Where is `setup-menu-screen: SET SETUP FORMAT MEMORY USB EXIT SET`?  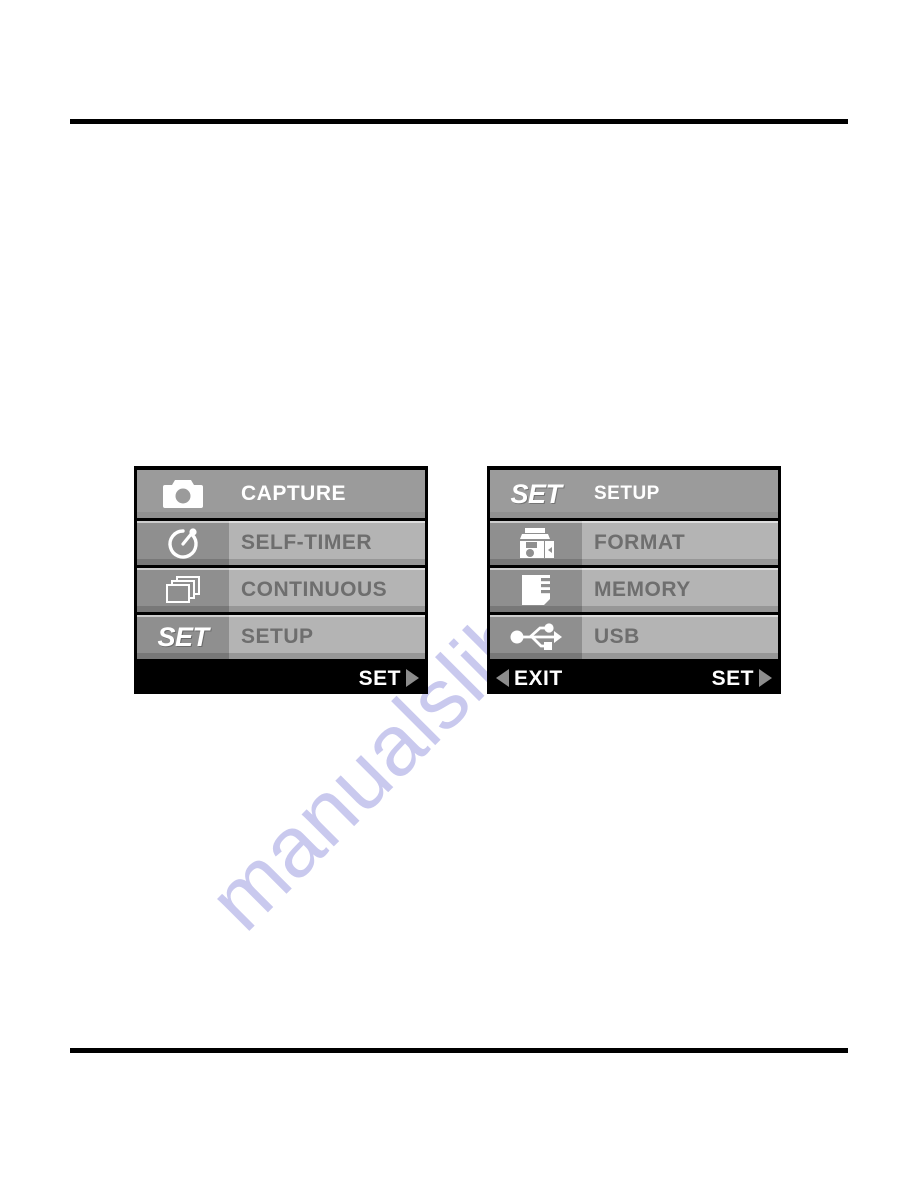 setup-menu-screen: SET SETUP FORMAT MEMORY USB EXIT SET is located at coordinates (634, 580).